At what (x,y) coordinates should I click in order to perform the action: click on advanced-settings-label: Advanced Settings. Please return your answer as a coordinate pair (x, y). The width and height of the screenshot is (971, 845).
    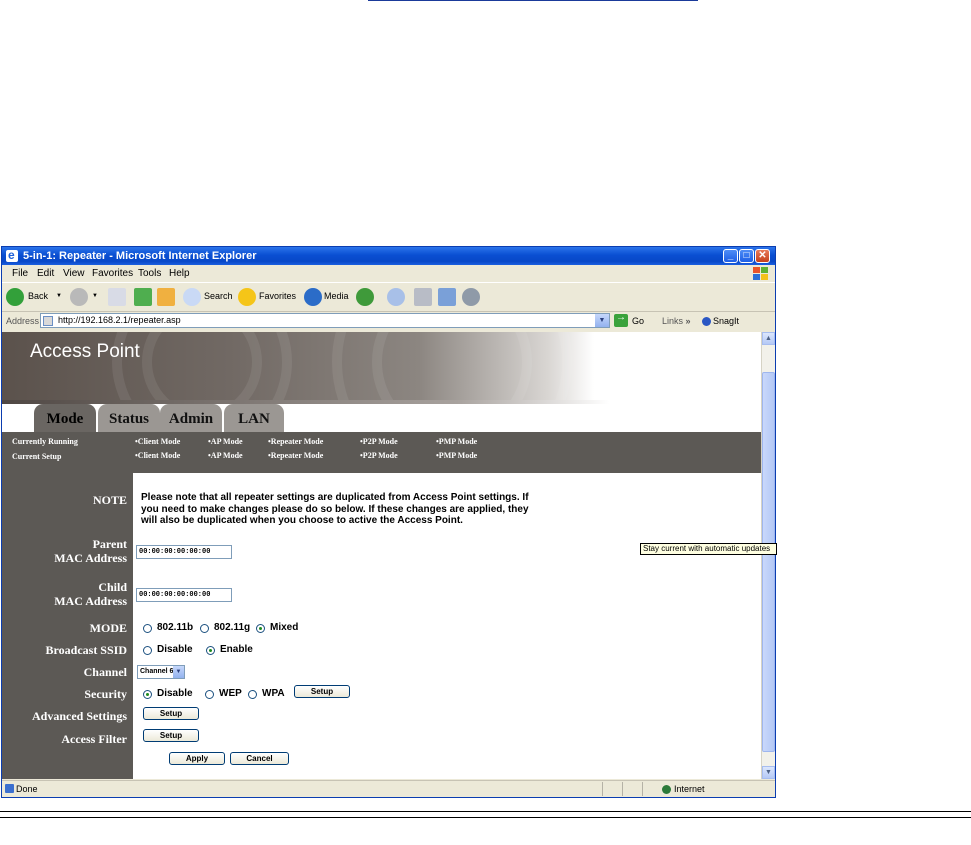
    Looking at the image, I should click on (79, 716).